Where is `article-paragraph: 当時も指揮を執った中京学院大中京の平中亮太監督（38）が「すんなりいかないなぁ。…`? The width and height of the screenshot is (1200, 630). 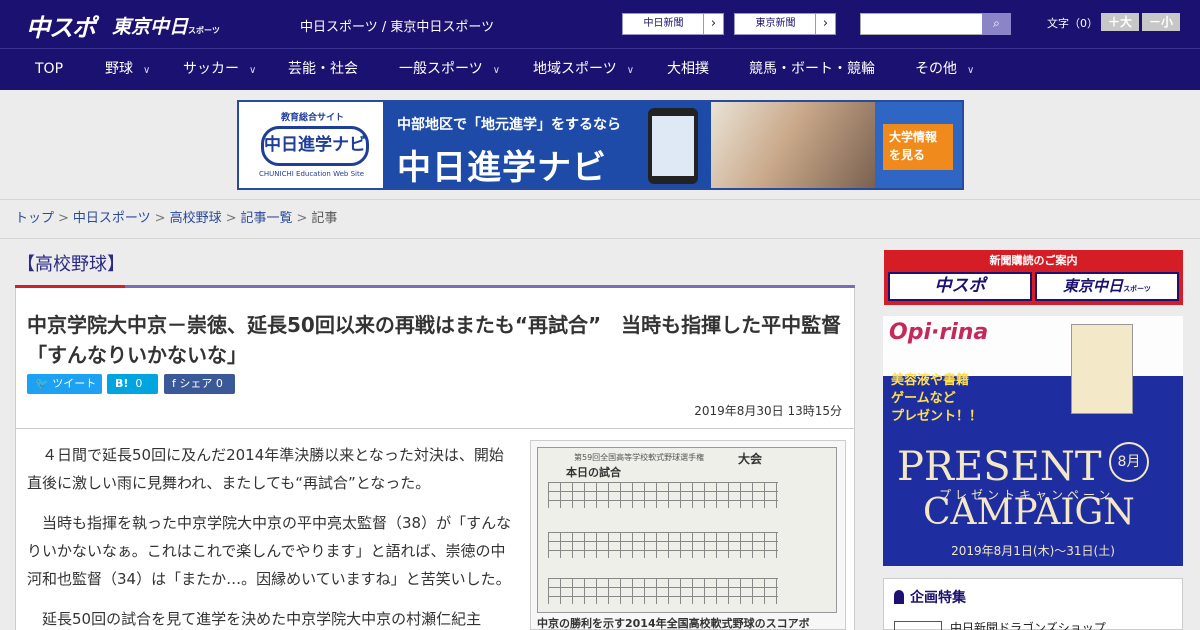
article-paragraph: 当時も指揮を執った中京学院大中京の平中亮太監督（38）が「すんなりいかないなぁ。… is located at coordinates (269, 551).